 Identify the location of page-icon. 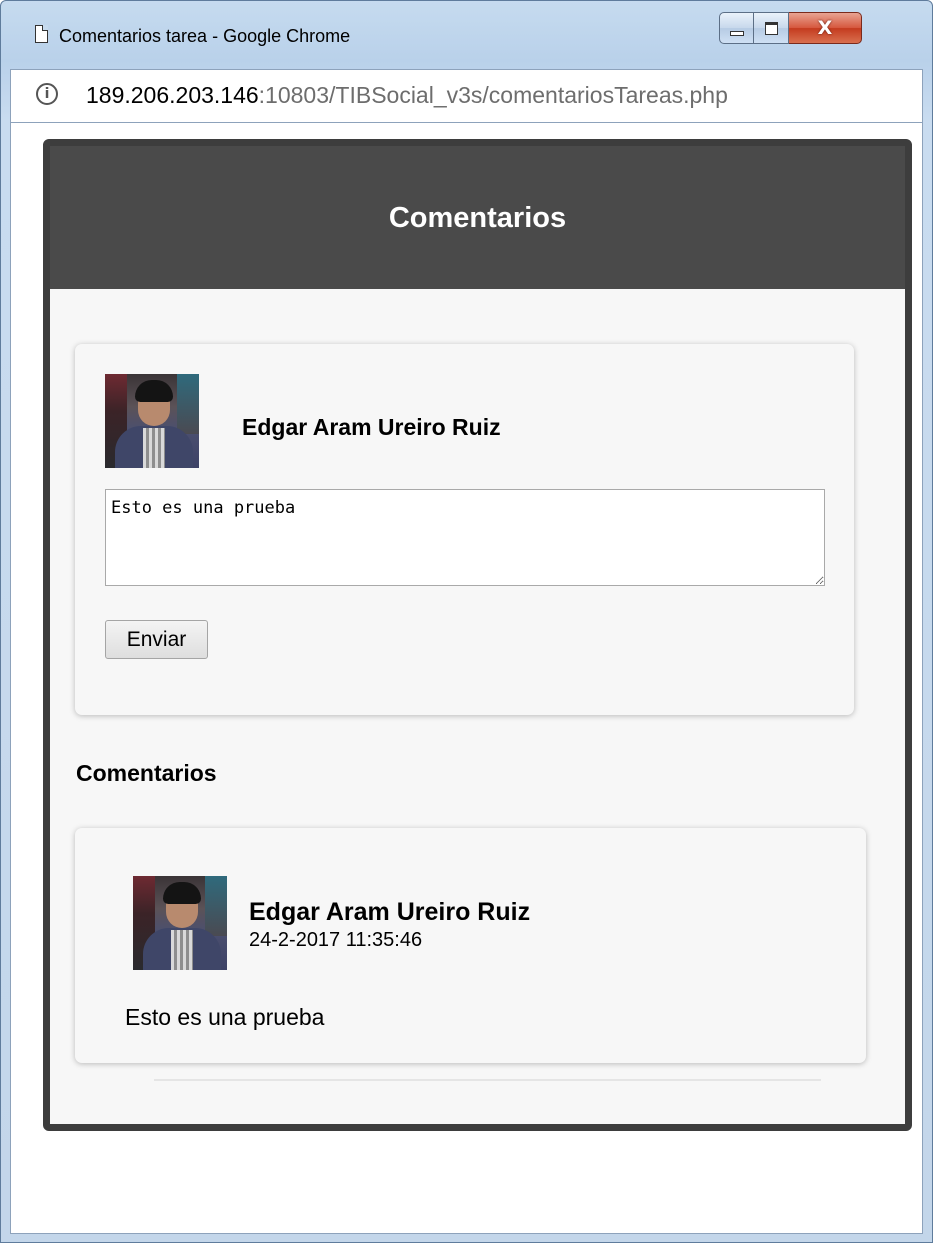
(41, 34).